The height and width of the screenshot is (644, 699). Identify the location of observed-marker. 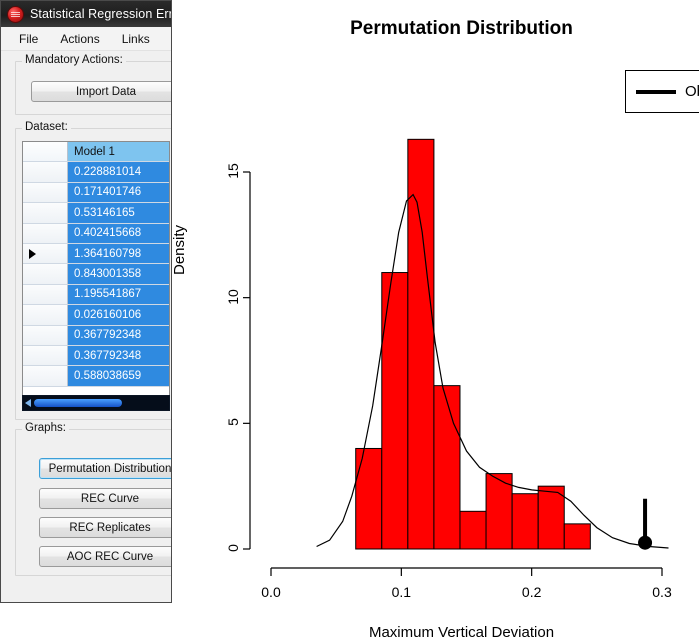
(645, 524).